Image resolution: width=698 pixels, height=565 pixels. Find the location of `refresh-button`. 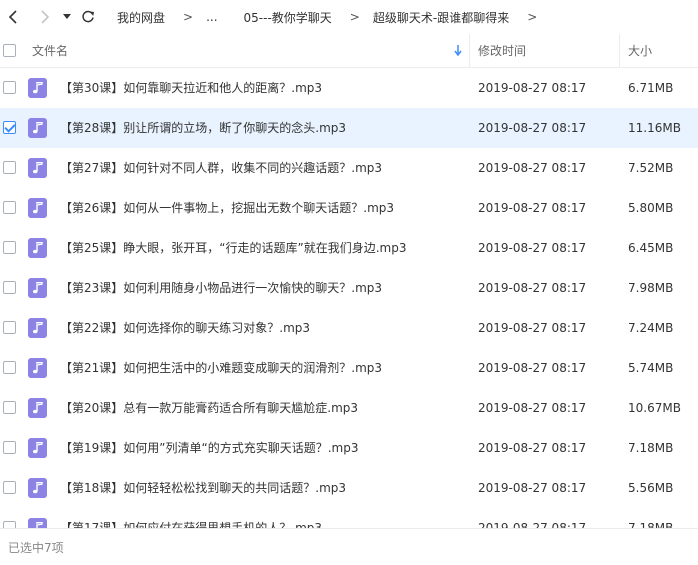

refresh-button is located at coordinates (88, 17).